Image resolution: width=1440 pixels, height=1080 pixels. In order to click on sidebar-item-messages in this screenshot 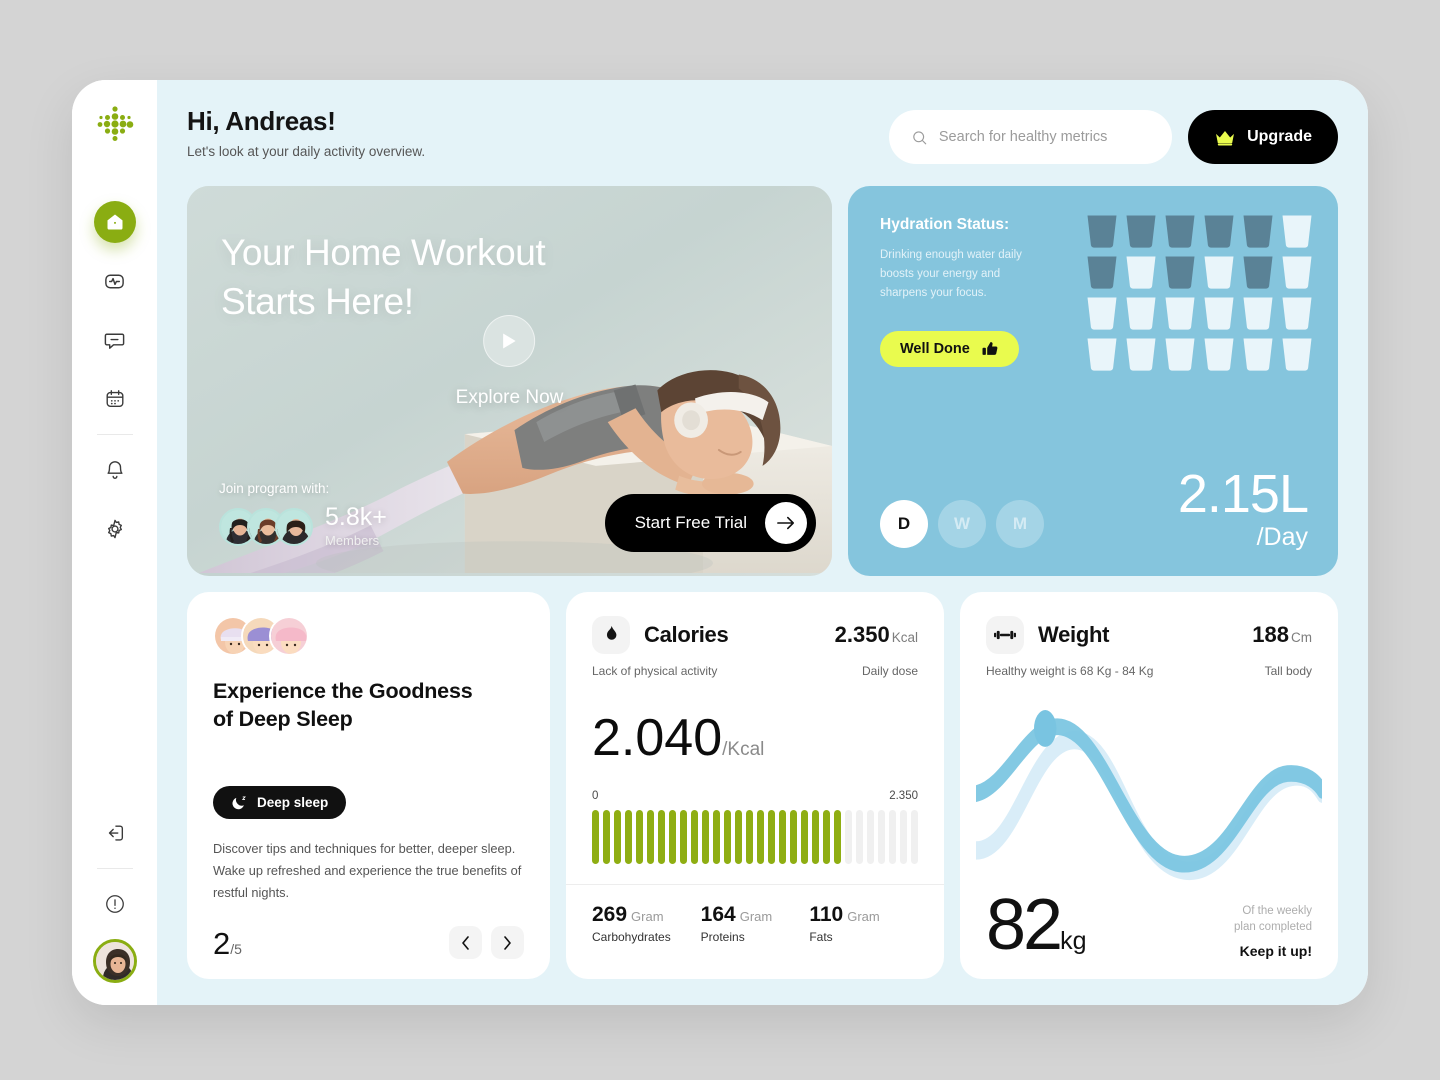, I will do `click(115, 340)`.